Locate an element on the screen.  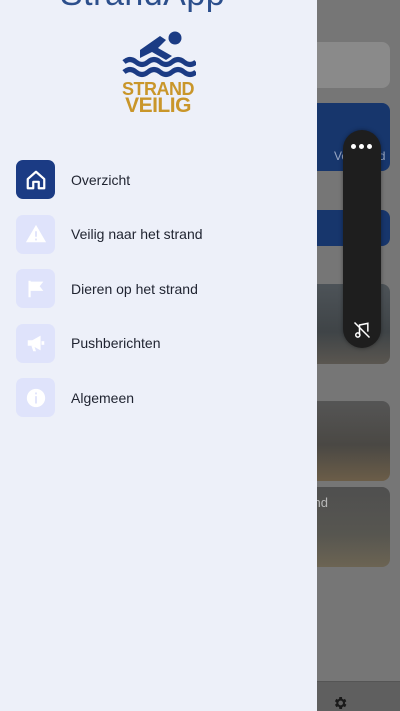
music-off-icon is located at coordinates (362, 330).